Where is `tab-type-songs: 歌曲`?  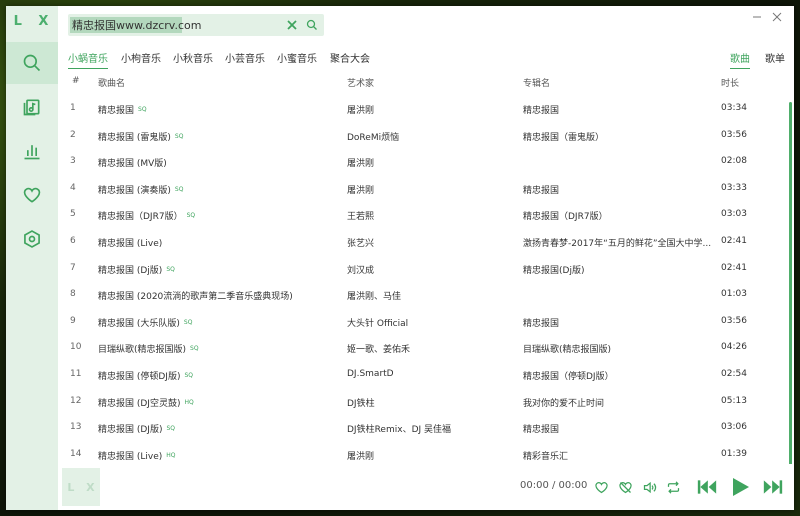
tab-type-songs: 歌曲 is located at coordinates (740, 59).